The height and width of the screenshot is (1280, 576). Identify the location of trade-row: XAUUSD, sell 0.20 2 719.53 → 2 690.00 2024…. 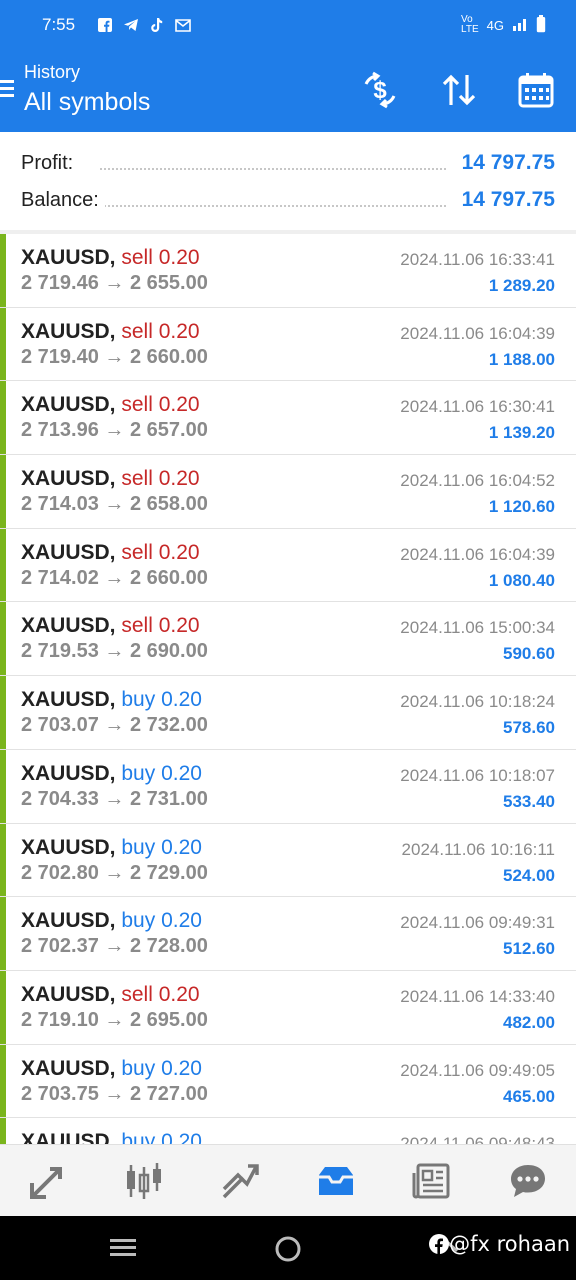
(288, 639).